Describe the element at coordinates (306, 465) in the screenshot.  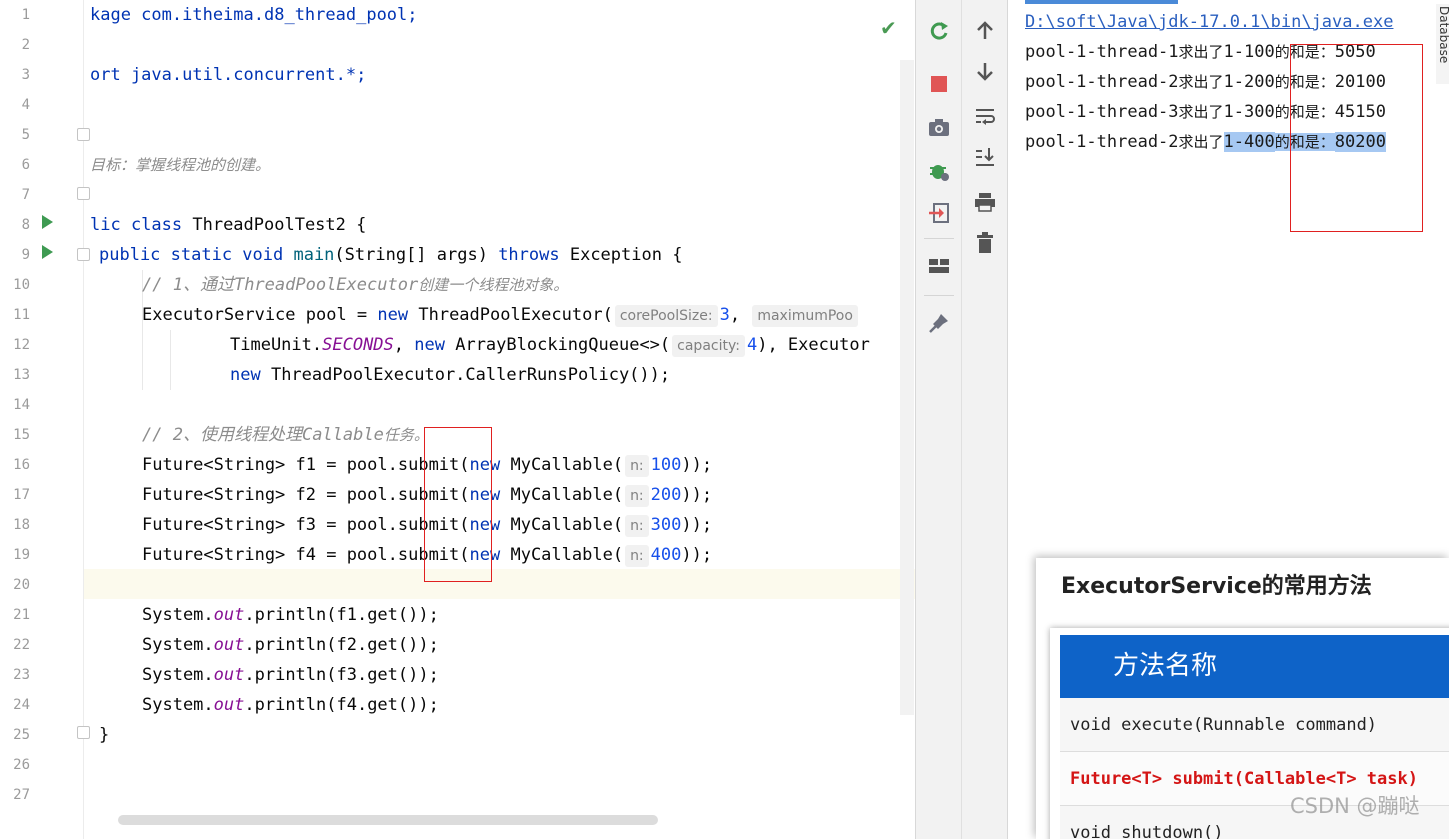
I see `code-text: Future<String> f1 = pool.submit(` at that location.